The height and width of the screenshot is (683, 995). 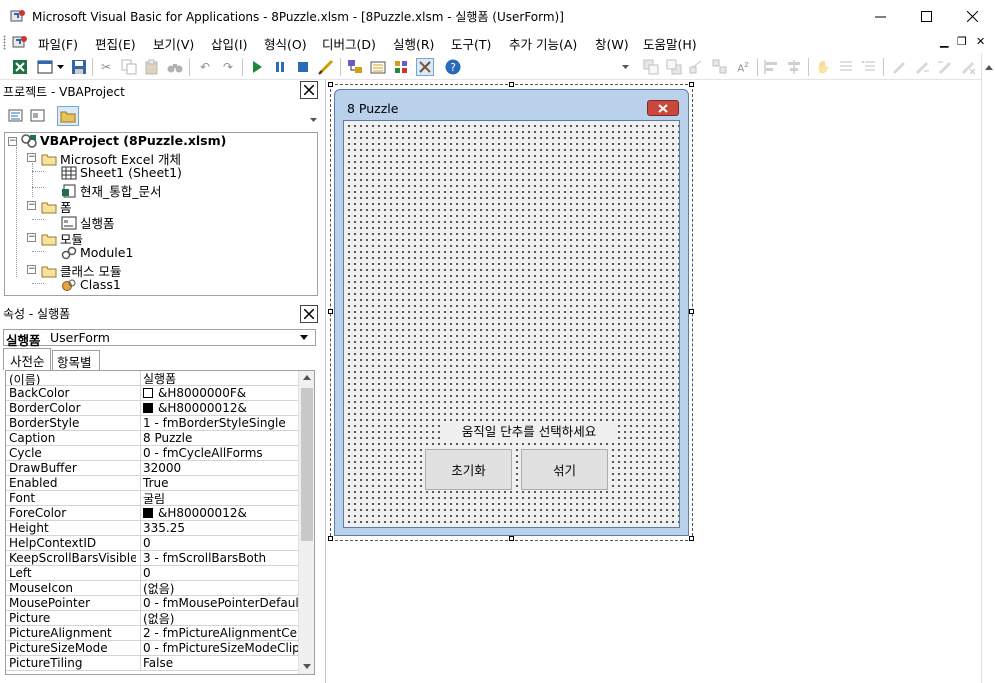 What do you see at coordinates (175, 67) in the screenshot?
I see `find-button` at bounding box center [175, 67].